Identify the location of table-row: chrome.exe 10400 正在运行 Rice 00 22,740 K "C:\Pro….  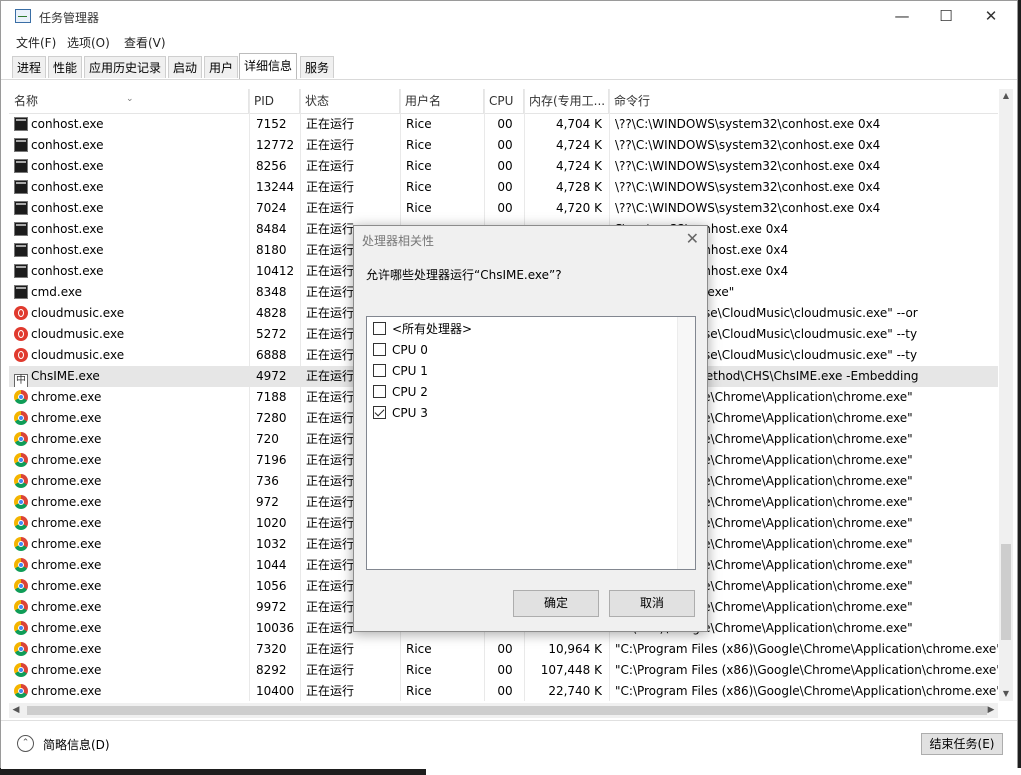
(503, 691).